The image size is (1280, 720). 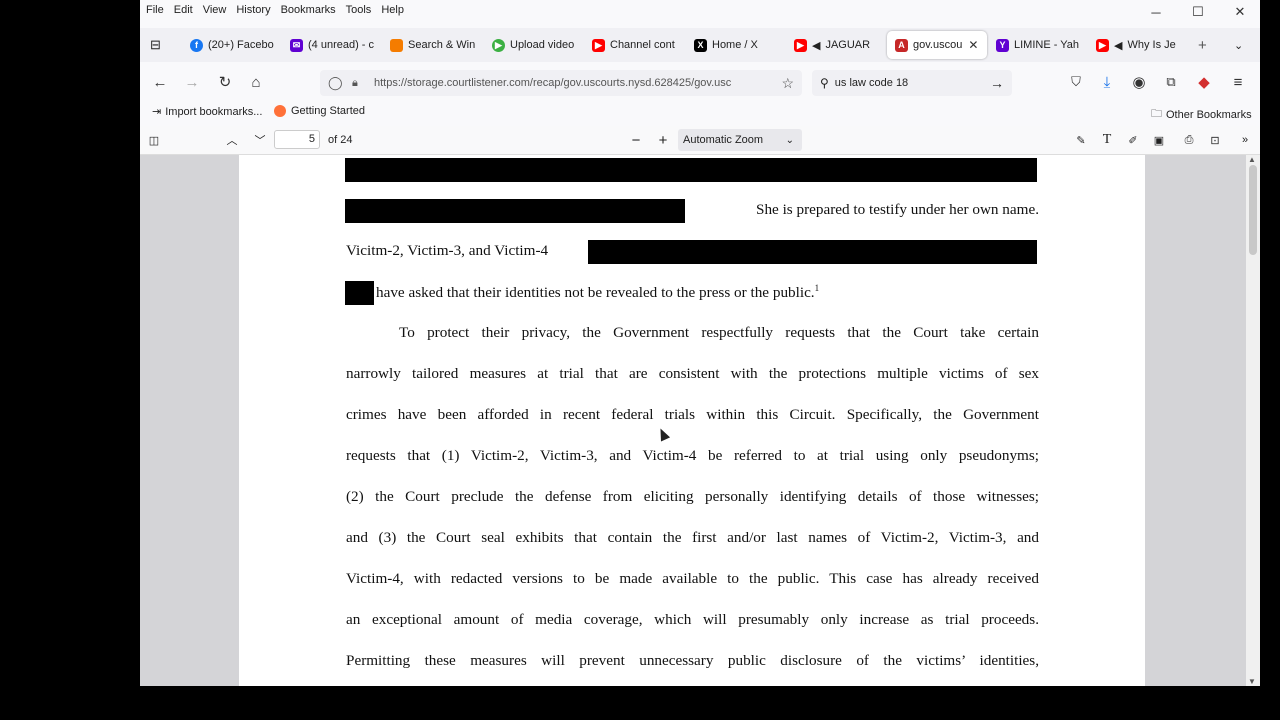 What do you see at coordinates (1189, 140) in the screenshot?
I see `print-button: ⎙` at bounding box center [1189, 140].